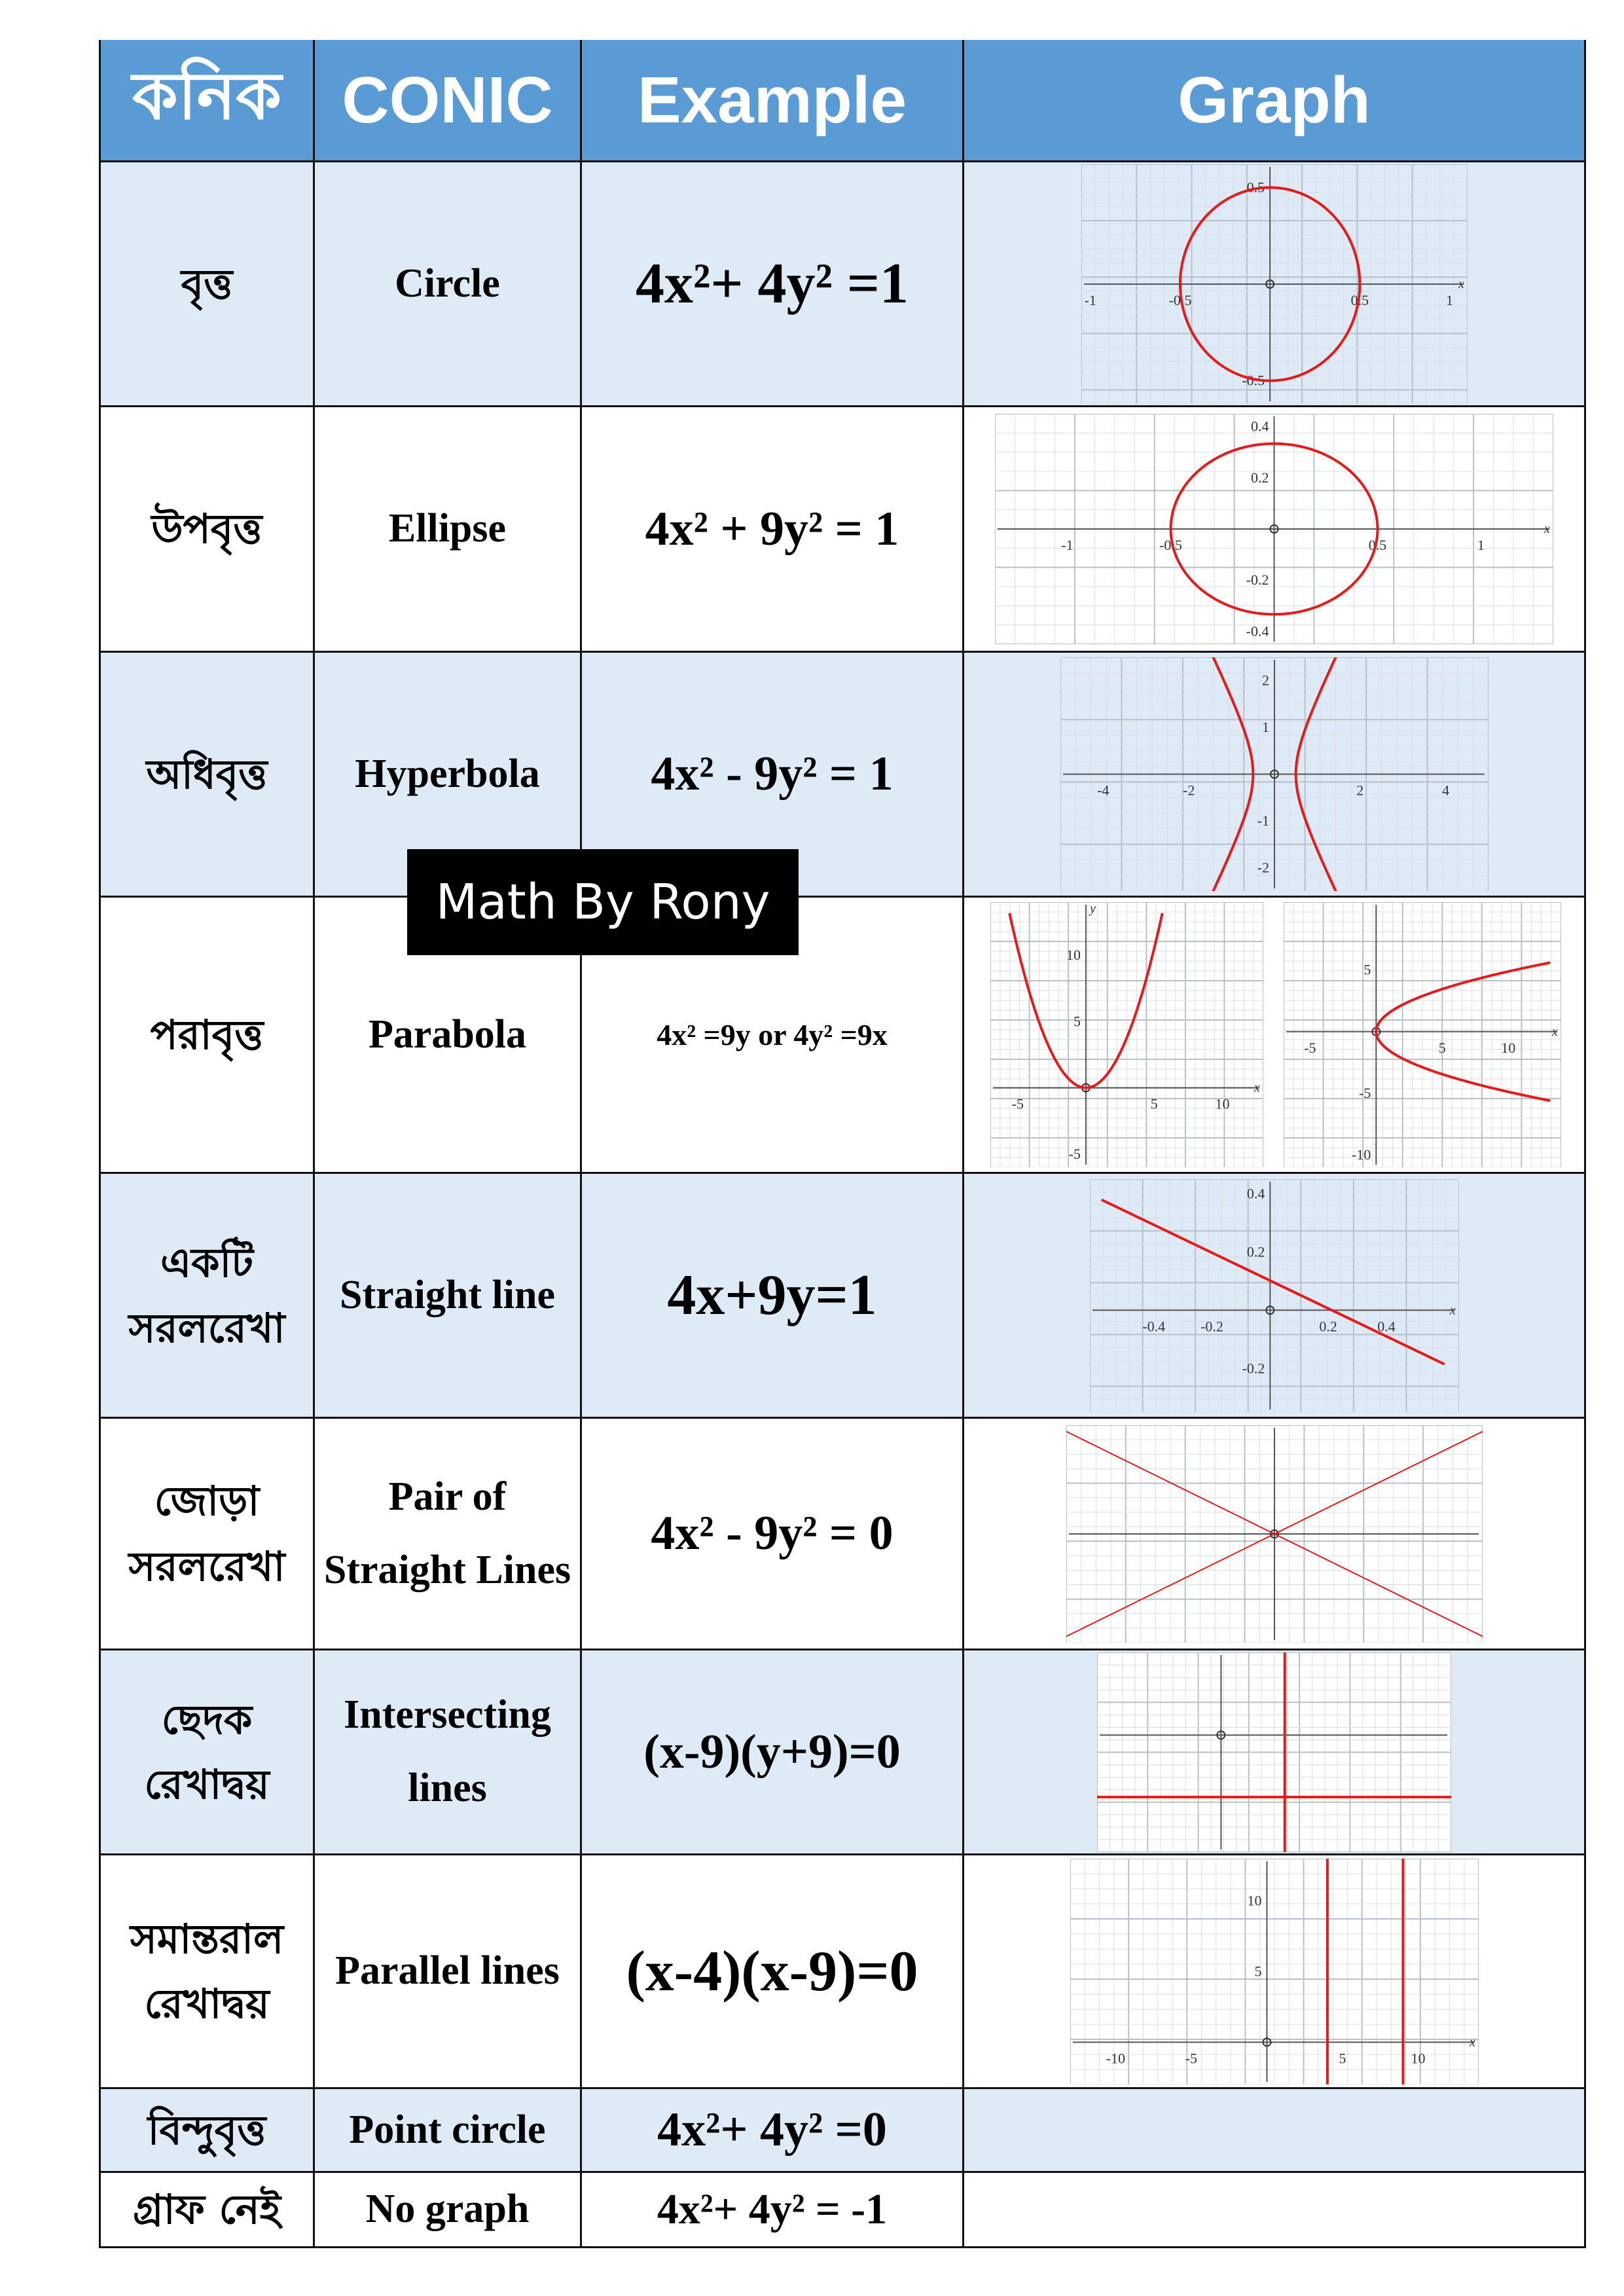  Describe the element at coordinates (447, 2130) in the screenshot. I see `conic-name: Point circle` at that location.